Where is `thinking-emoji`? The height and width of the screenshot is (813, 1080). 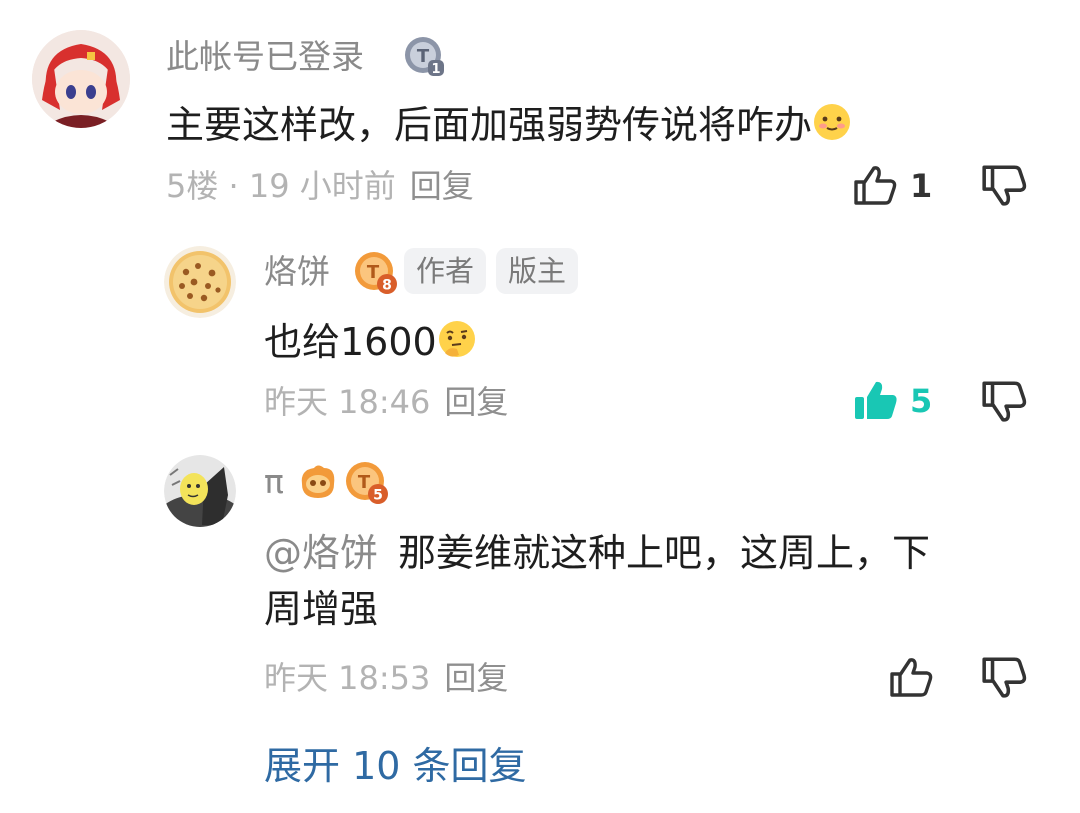
thinking-emoji is located at coordinates (457, 346).